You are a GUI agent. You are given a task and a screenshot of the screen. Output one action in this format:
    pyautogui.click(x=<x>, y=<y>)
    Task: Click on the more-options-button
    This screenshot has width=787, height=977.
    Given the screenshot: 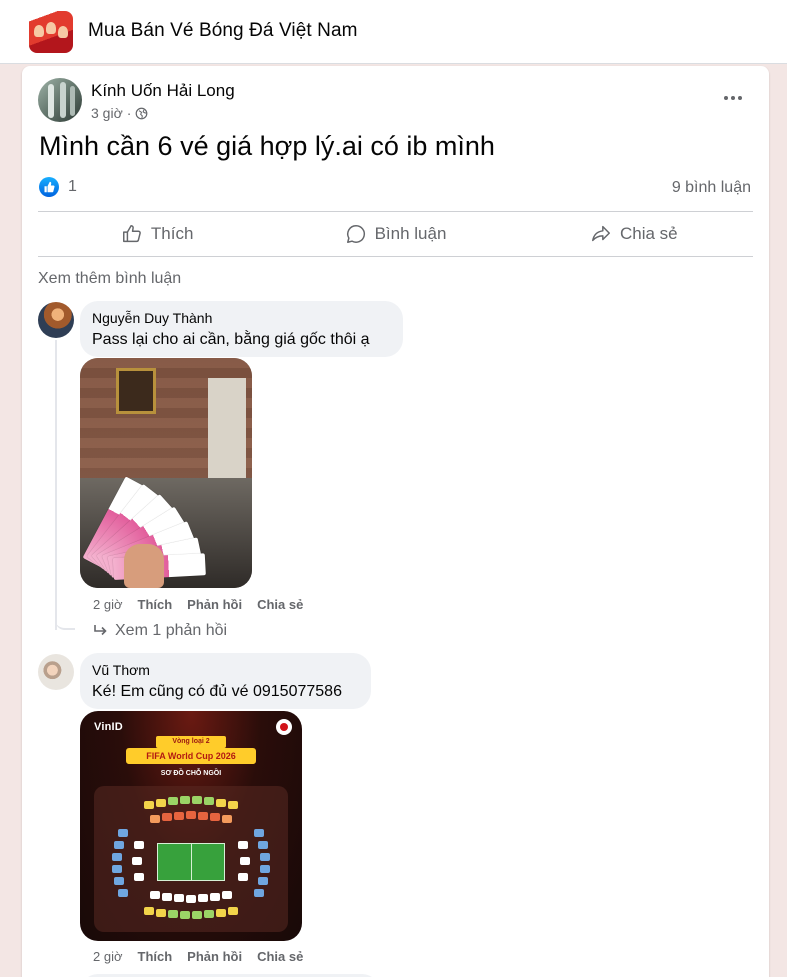 What is the action you would take?
    pyautogui.click(x=733, y=98)
    